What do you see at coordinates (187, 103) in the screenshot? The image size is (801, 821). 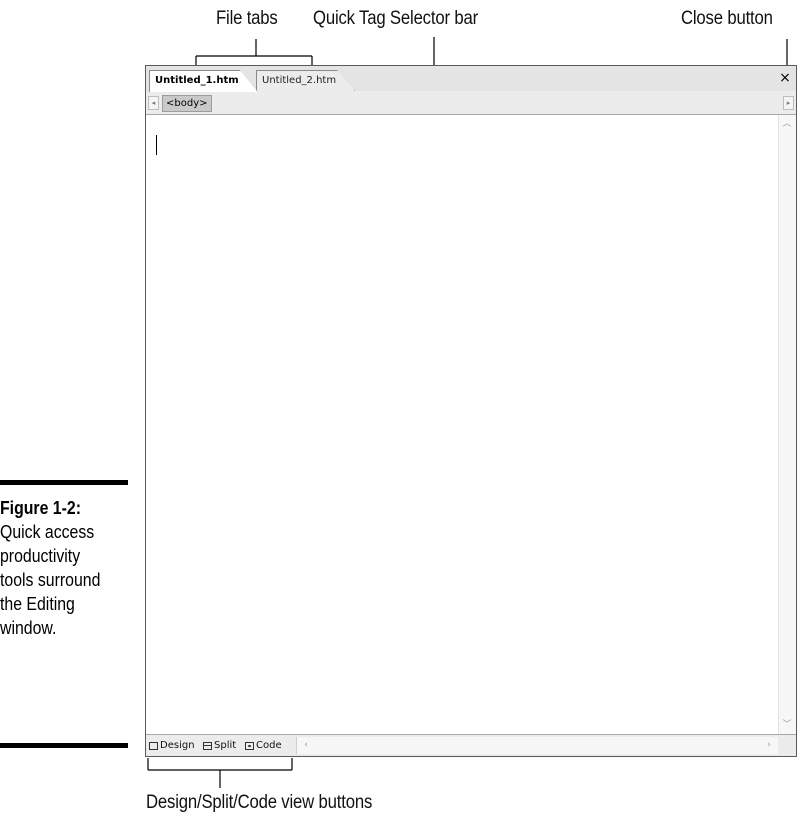 I see `body-tag-chip: <body>` at bounding box center [187, 103].